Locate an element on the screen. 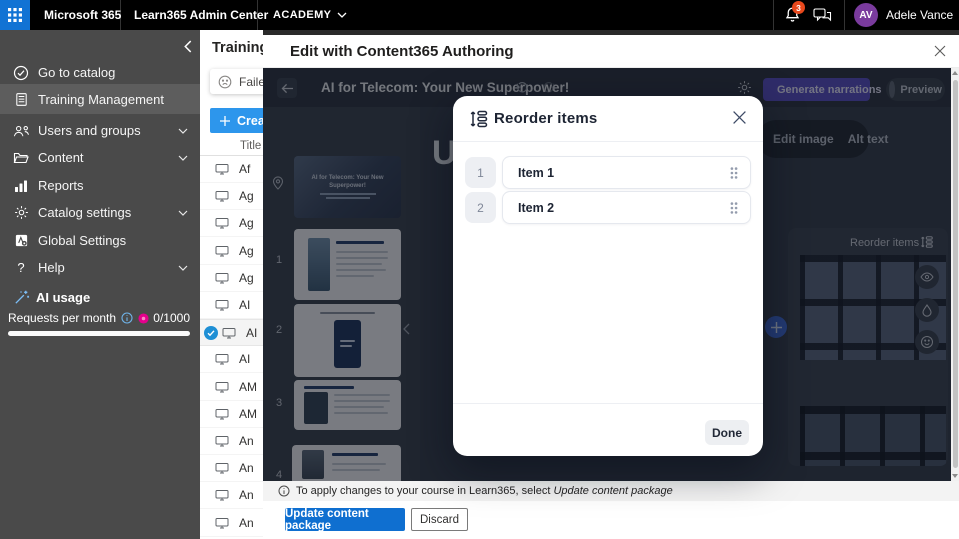  row-title: Af is located at coordinates (245, 169).